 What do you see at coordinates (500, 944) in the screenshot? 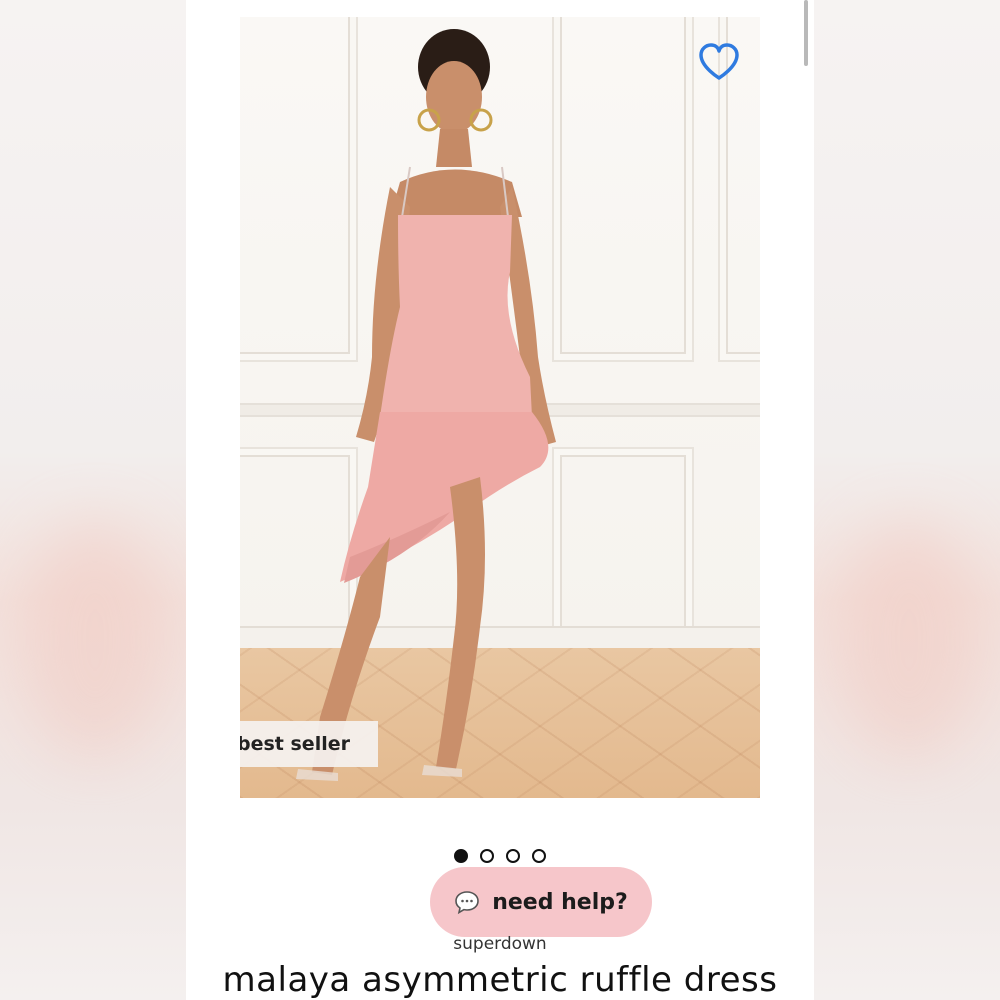
I see `brand-name: superdown` at bounding box center [500, 944].